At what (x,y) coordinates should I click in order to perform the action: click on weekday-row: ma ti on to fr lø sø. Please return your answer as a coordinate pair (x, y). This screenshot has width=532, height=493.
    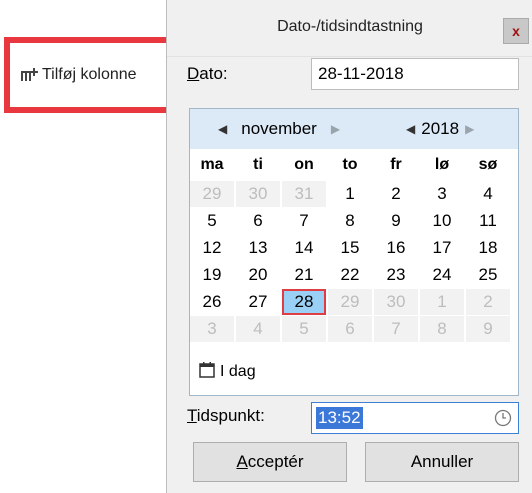
    Looking at the image, I should click on (354, 166).